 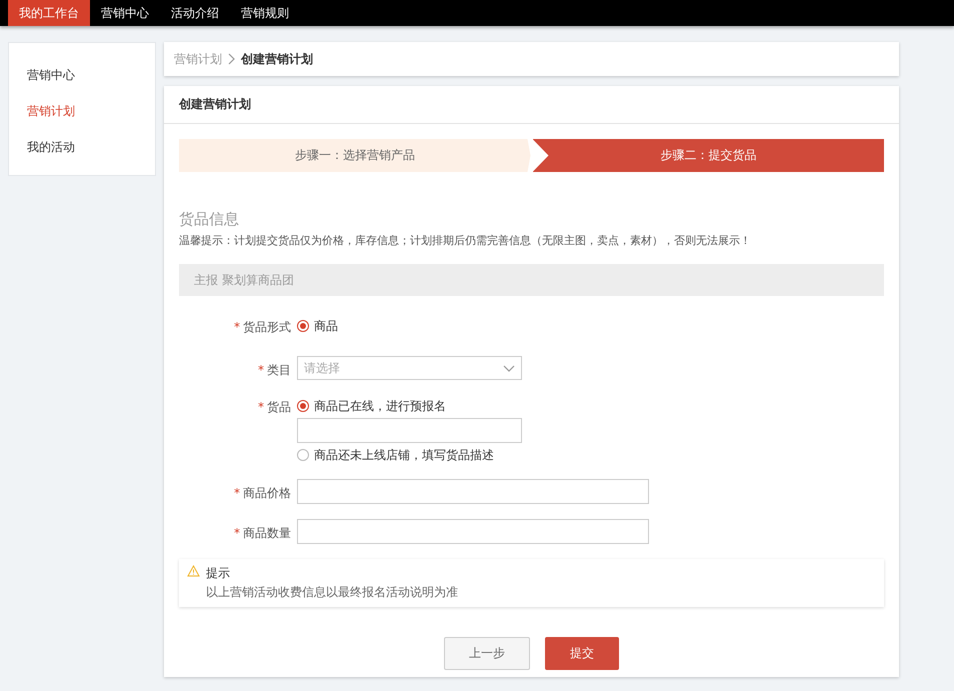 What do you see at coordinates (277, 59) in the screenshot?
I see `breadcrumb-current: 创建营销计划` at bounding box center [277, 59].